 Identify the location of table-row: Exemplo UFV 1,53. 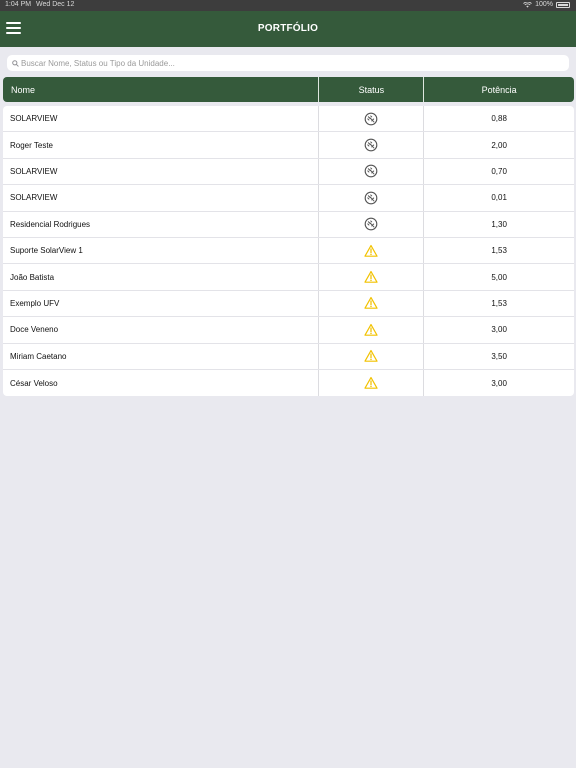
(288, 304).